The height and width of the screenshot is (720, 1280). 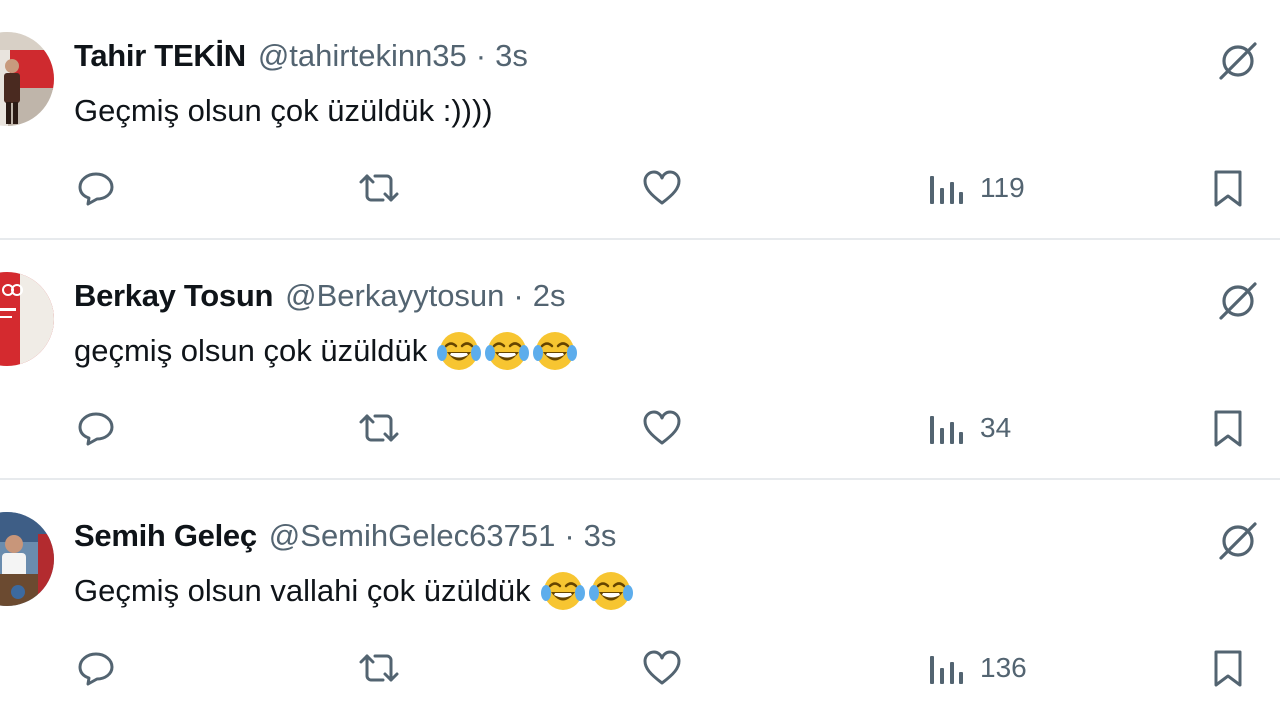 I want to click on tweet-text-content: geçmiş olsun çok üzüldük, so click(x=251, y=350).